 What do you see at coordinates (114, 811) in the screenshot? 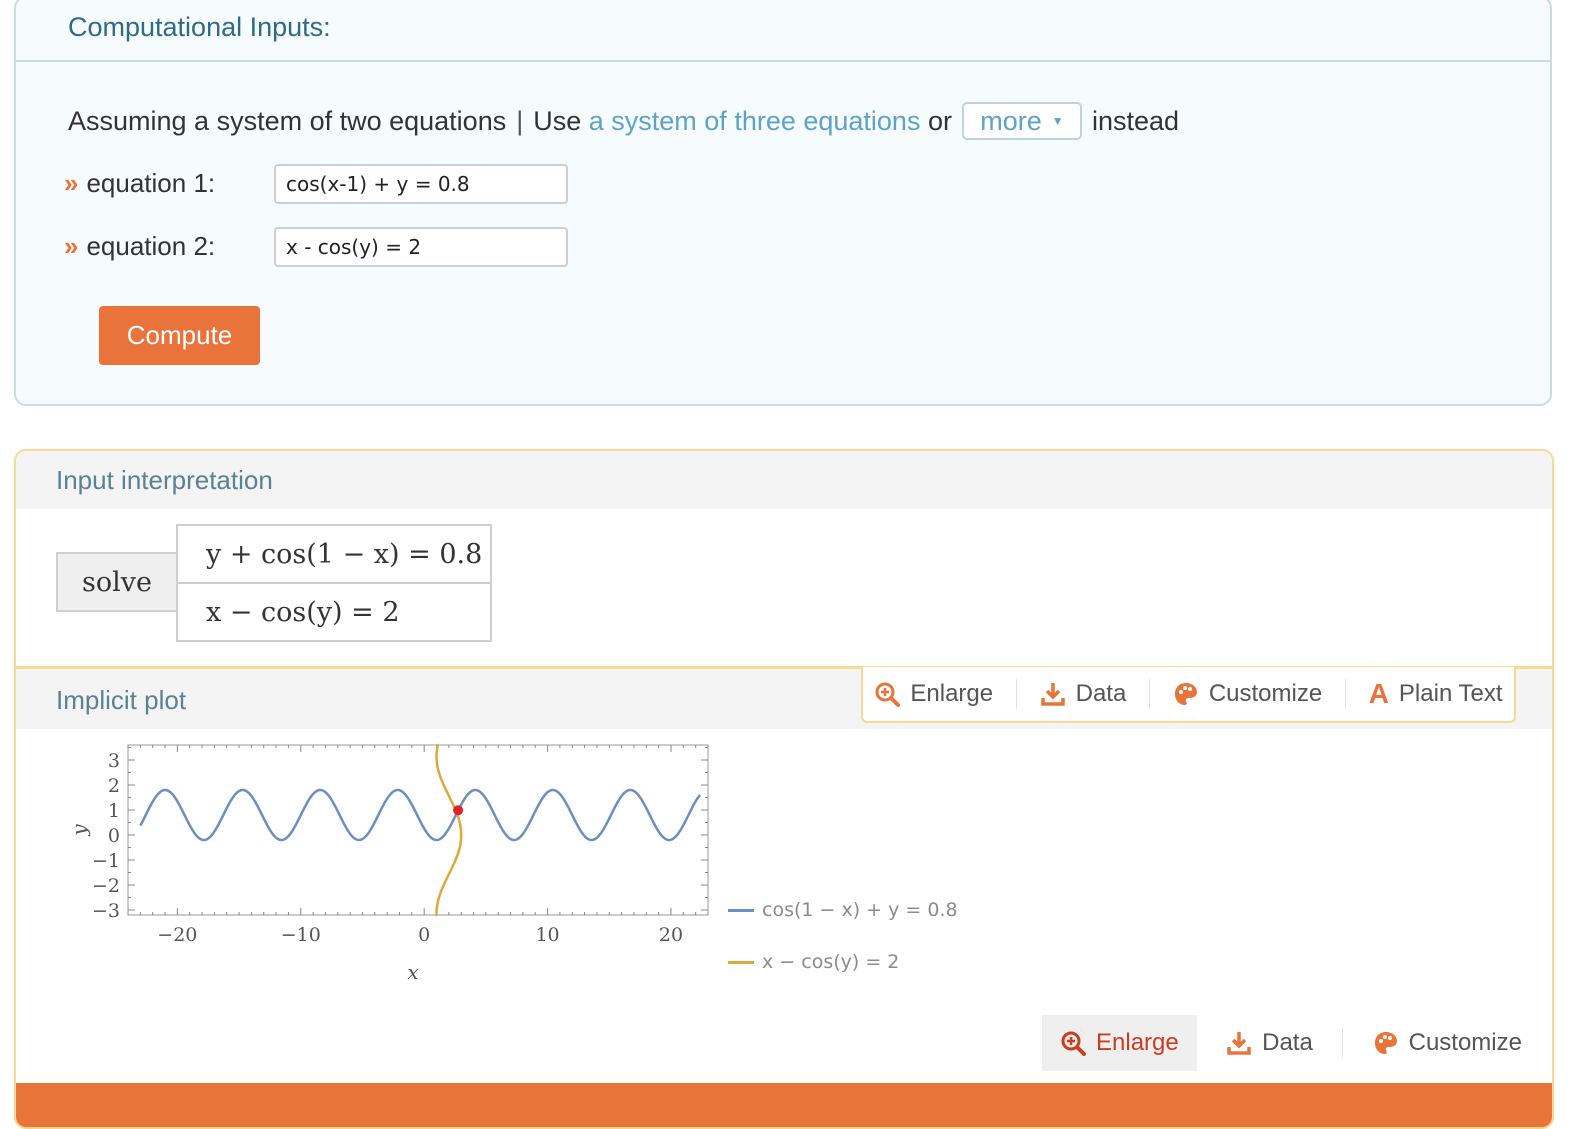
I see `y-tick-label: 1` at bounding box center [114, 811].